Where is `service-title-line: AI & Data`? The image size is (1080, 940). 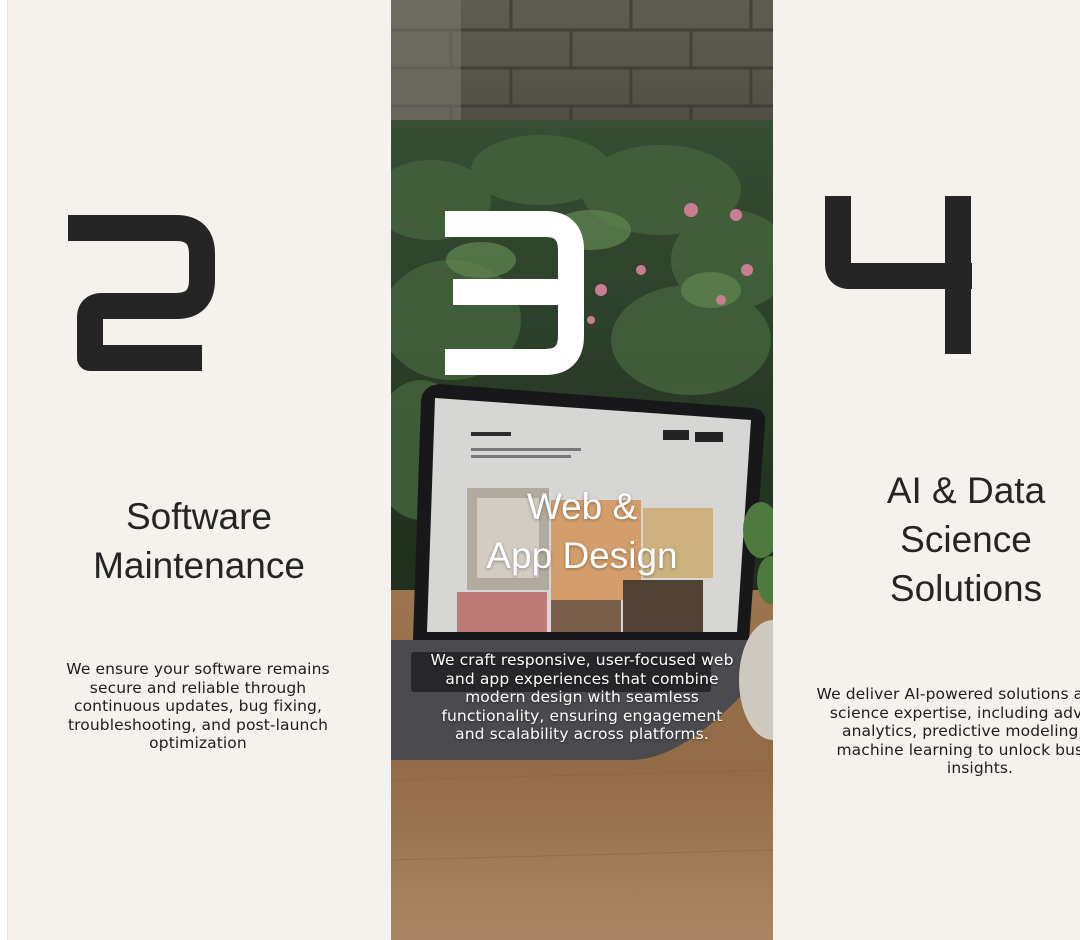 service-title-line: AI & Data is located at coordinates (966, 490).